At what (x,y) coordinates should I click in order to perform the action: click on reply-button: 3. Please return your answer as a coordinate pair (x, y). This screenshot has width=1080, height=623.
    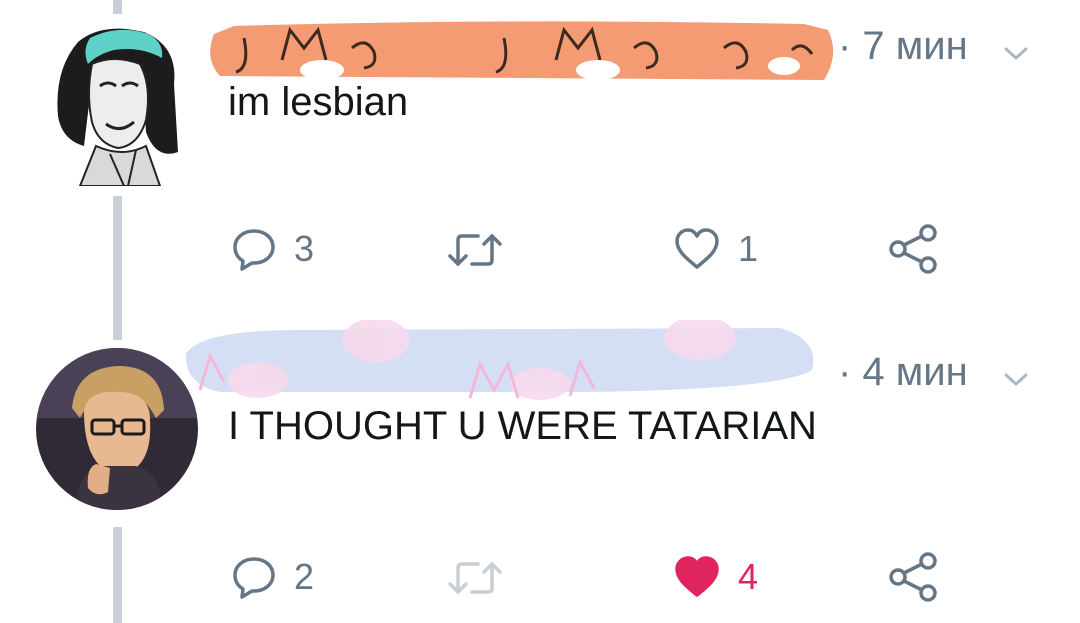
    Looking at the image, I should click on (273, 249).